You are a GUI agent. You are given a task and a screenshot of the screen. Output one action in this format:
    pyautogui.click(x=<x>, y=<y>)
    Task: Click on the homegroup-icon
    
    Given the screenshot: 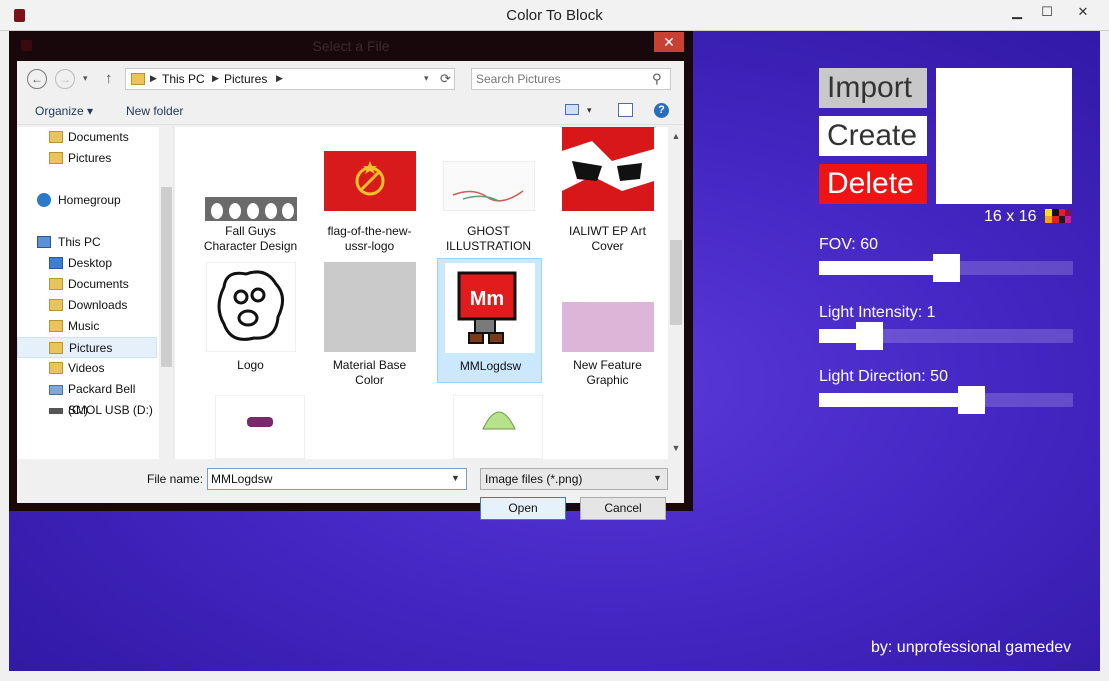 What is the action you would take?
    pyautogui.click(x=44, y=200)
    